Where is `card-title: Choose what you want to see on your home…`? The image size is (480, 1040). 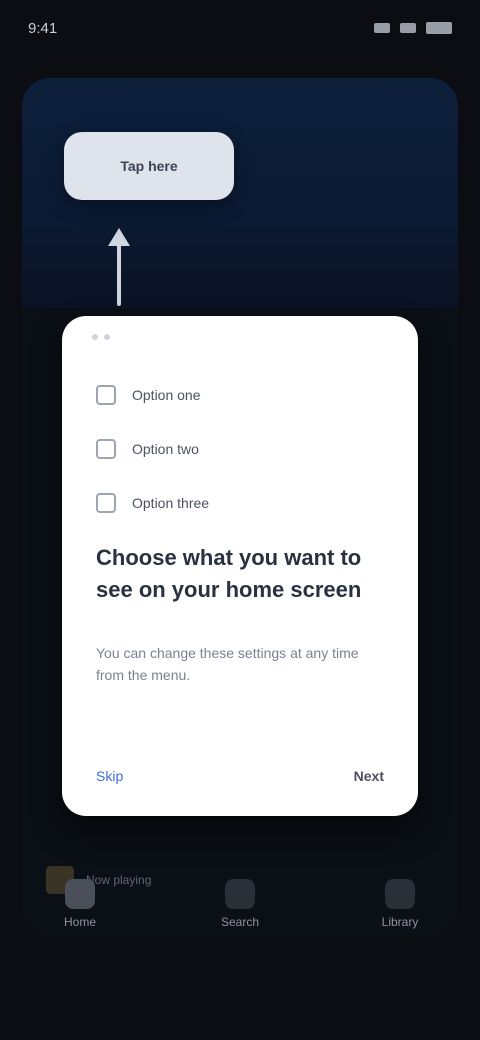 card-title: Choose what you want to see on your home… is located at coordinates (229, 573).